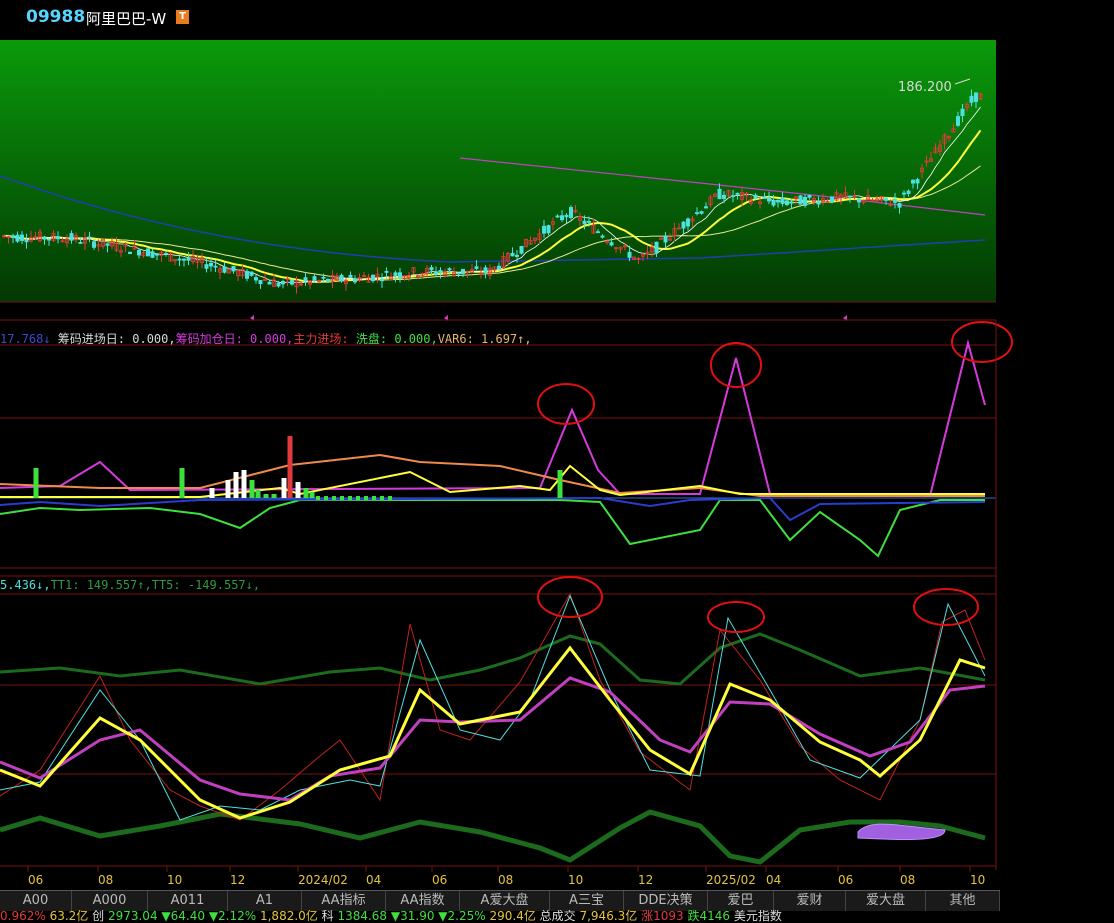  I want to click on indicator-tab: A三宝, so click(587, 901).